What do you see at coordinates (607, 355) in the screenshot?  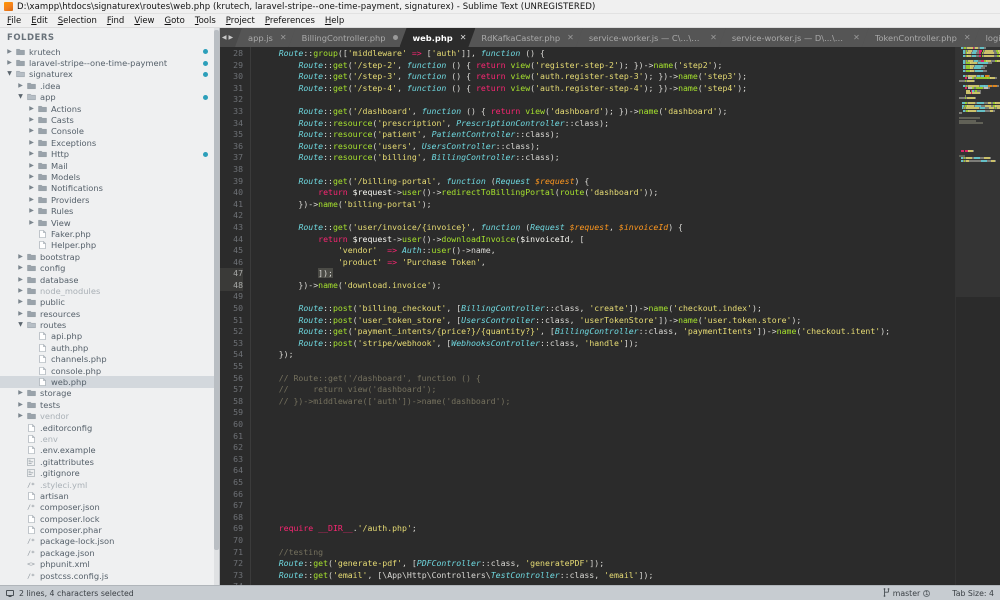 I see `code-line: });` at bounding box center [607, 355].